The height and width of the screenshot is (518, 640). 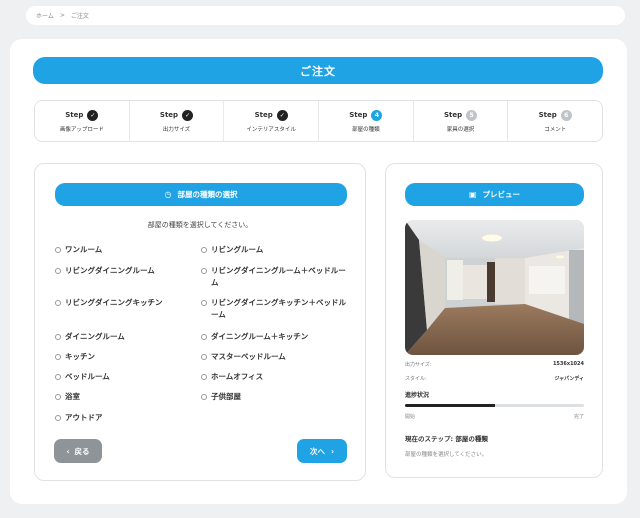 What do you see at coordinates (569, 379) in the screenshot?
I see `style-value: ジャパンディ` at bounding box center [569, 379].